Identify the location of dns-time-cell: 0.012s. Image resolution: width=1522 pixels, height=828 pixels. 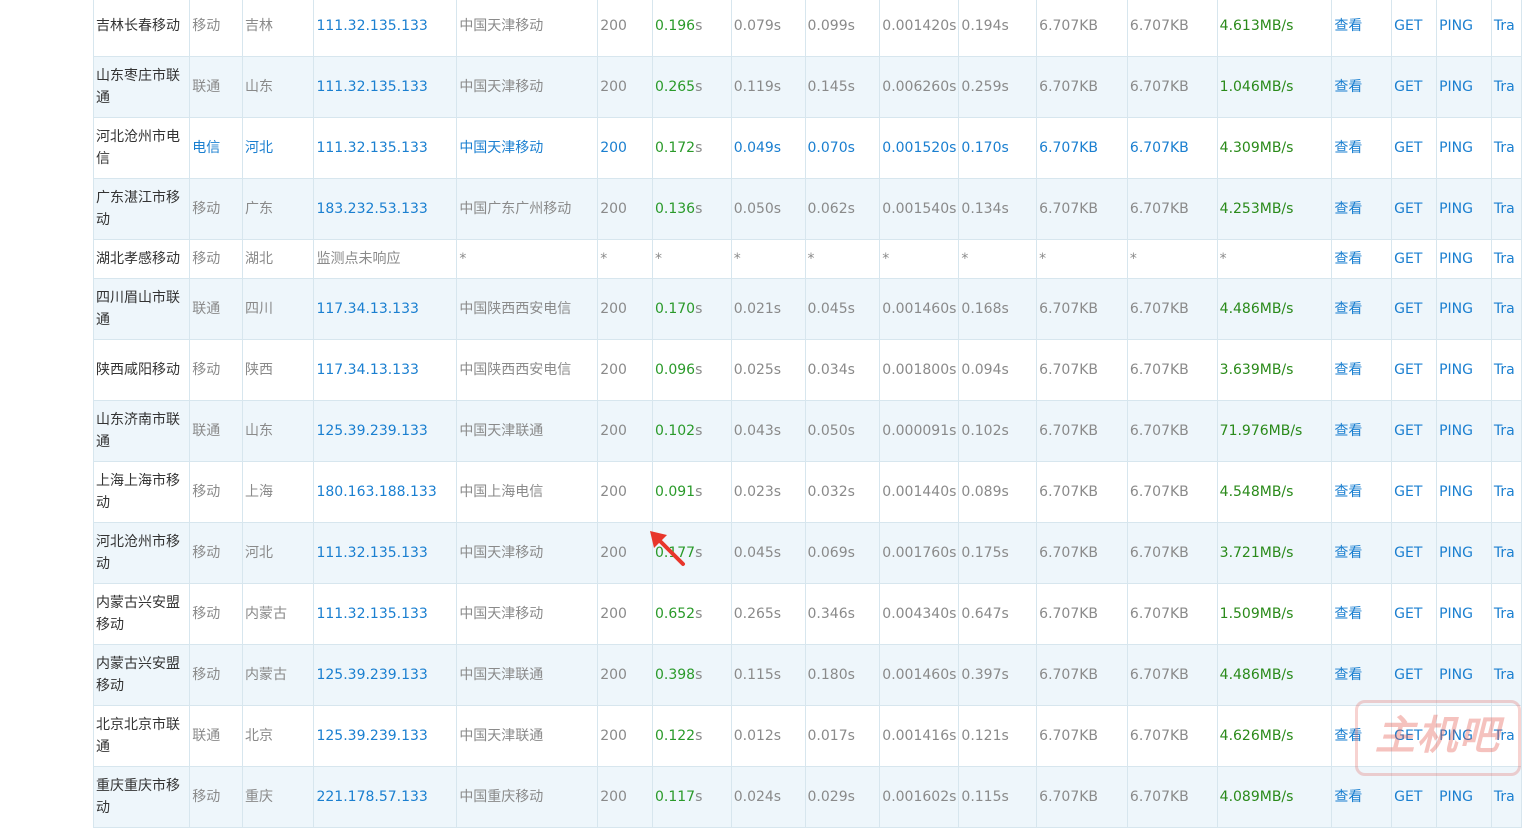
(768, 736).